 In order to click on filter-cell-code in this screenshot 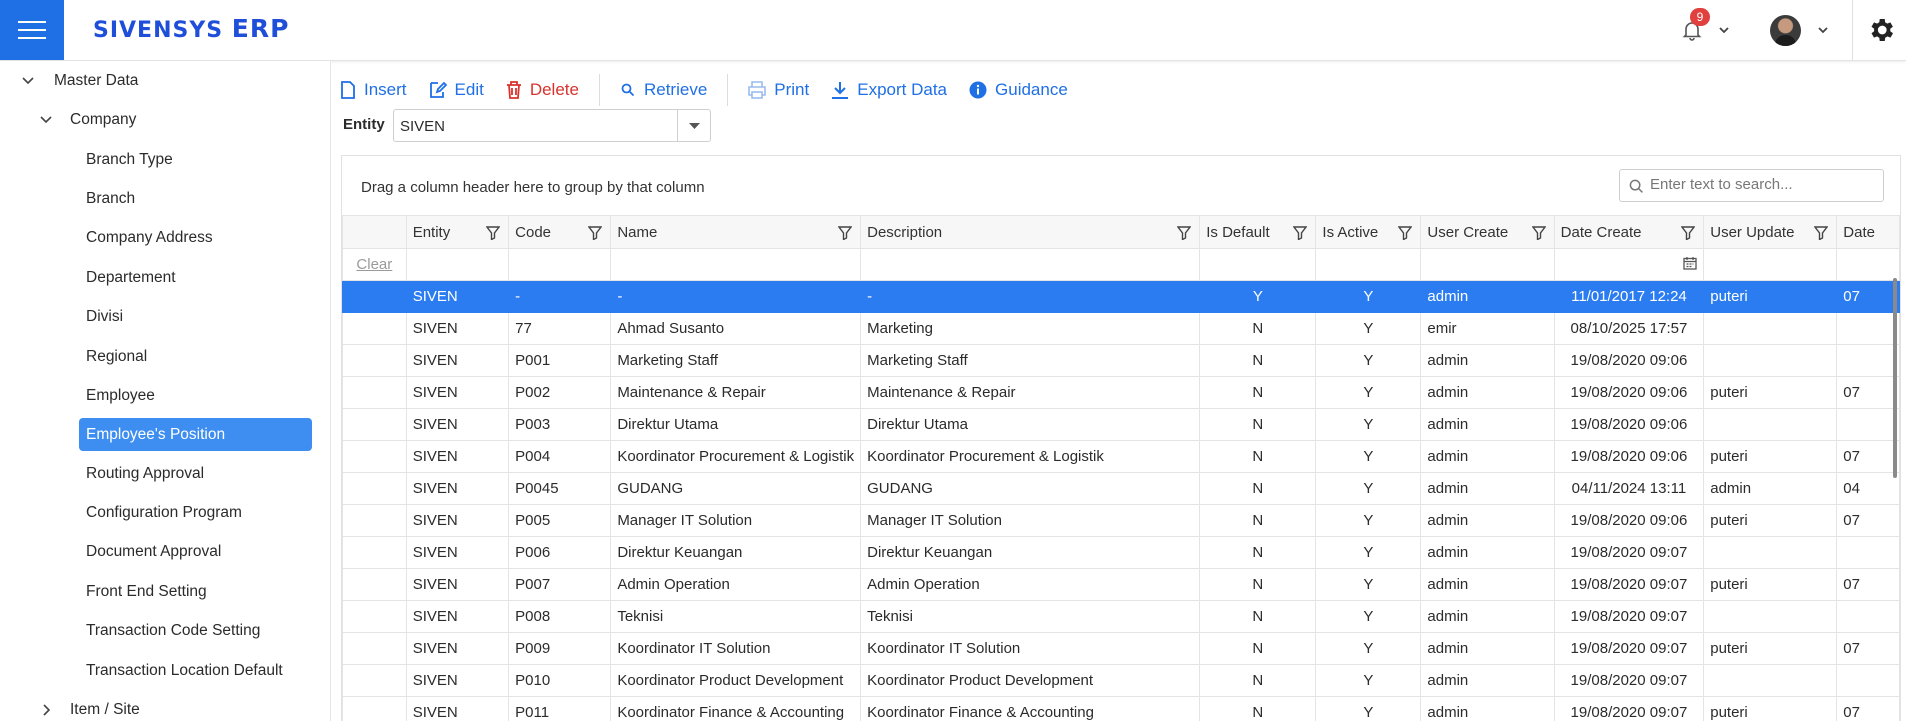, I will do `click(560, 264)`.